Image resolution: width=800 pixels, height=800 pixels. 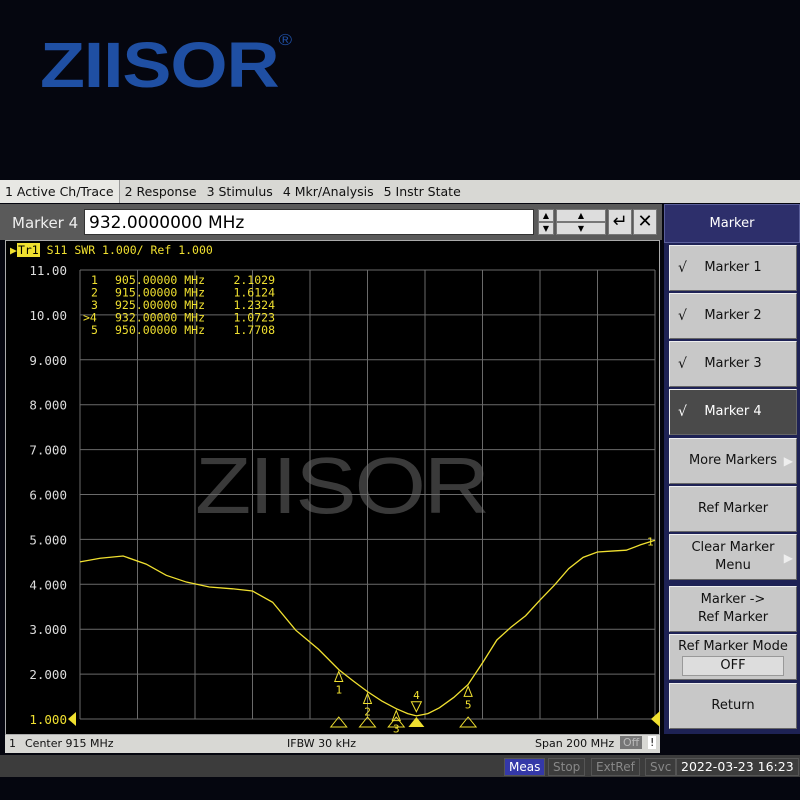 I want to click on softkey-marker-2: √ Marker 2, so click(x=733, y=316).